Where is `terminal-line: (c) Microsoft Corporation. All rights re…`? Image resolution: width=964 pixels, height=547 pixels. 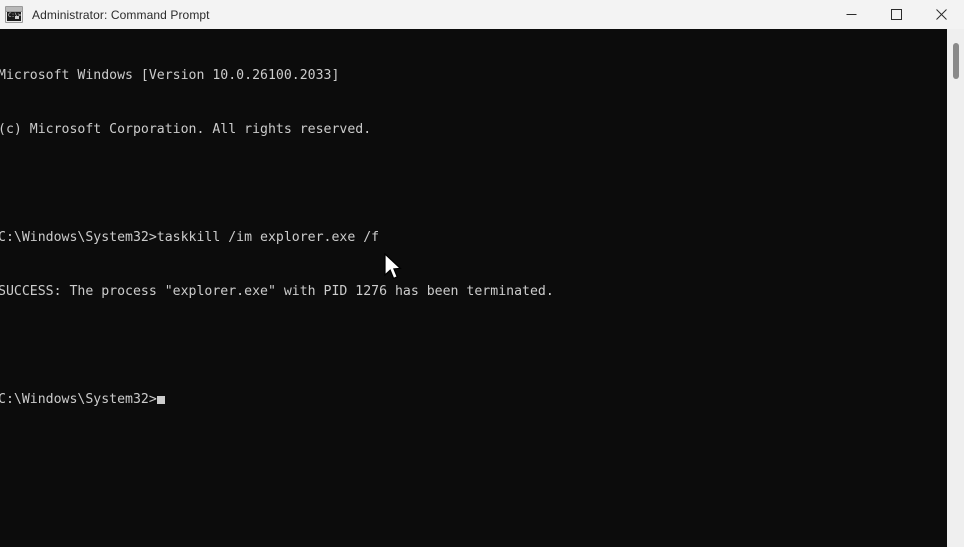 terminal-line: (c) Microsoft Corporation. All rights re… is located at coordinates (186, 129).